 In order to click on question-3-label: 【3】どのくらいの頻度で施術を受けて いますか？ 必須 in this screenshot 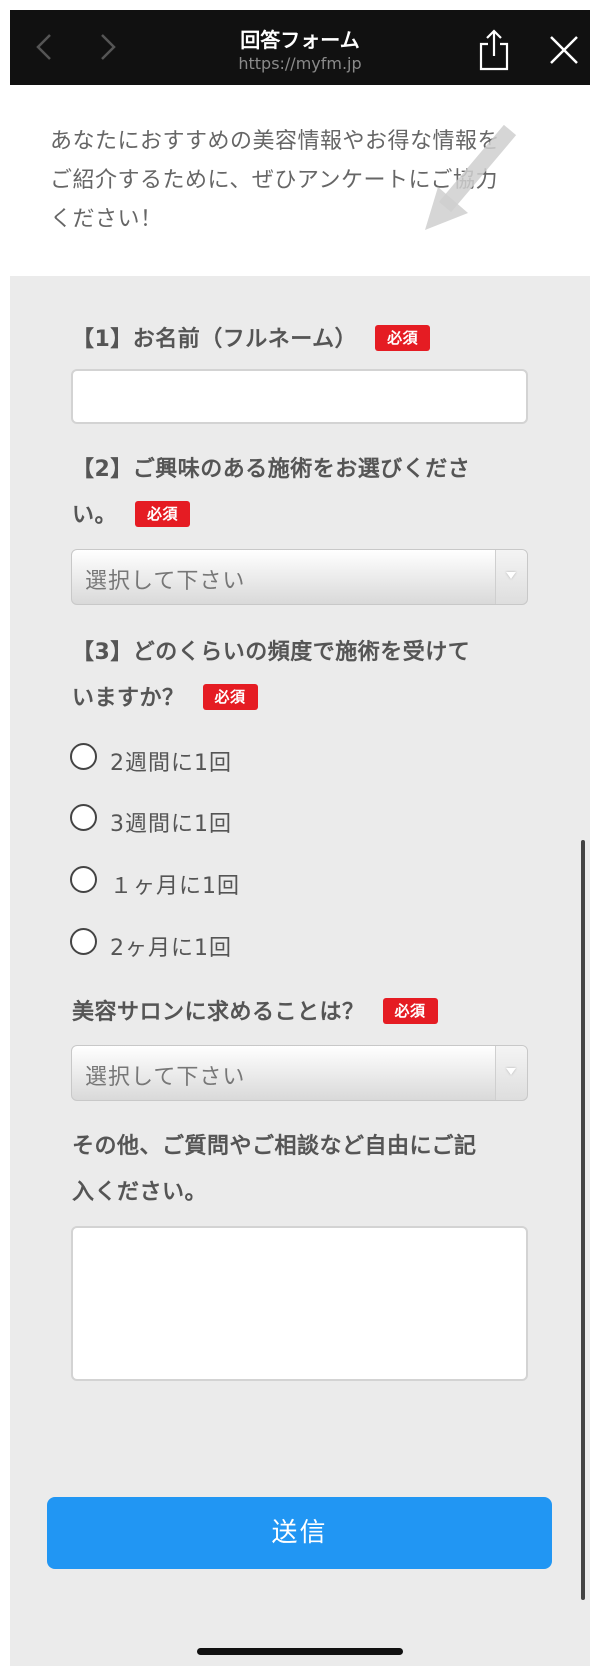, I will do `click(302, 676)`.